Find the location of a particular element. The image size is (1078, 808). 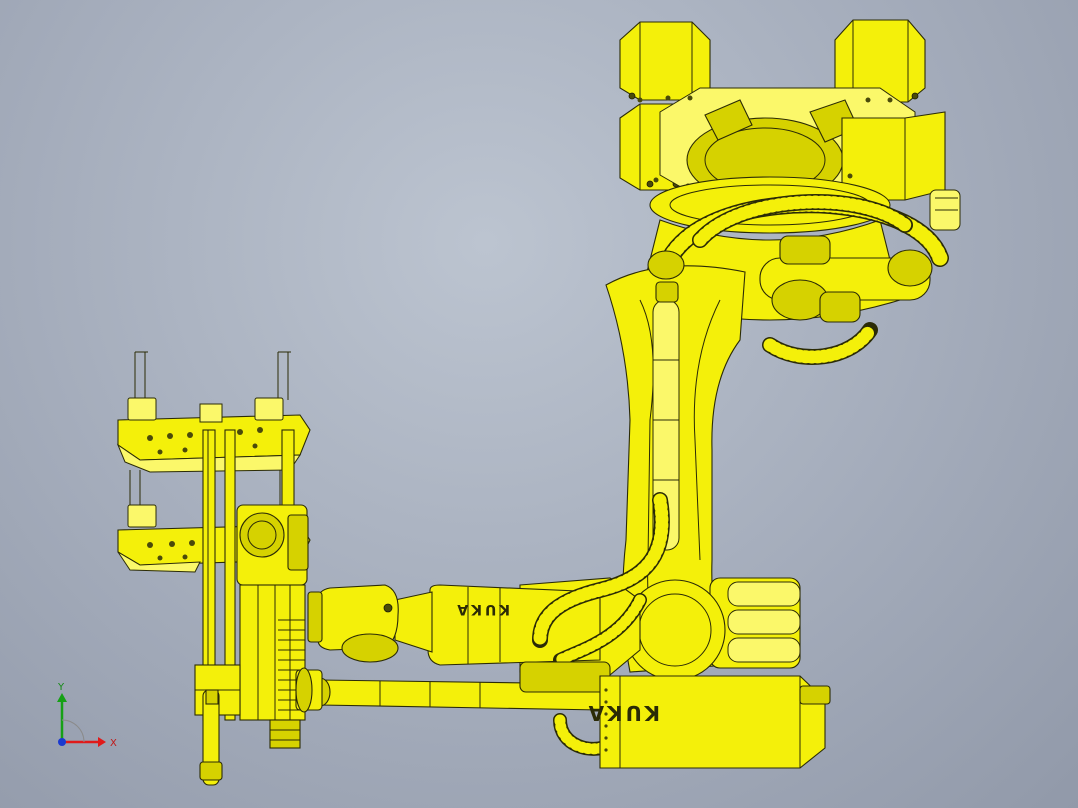

x-axis-label: X is located at coordinates (113, 743).